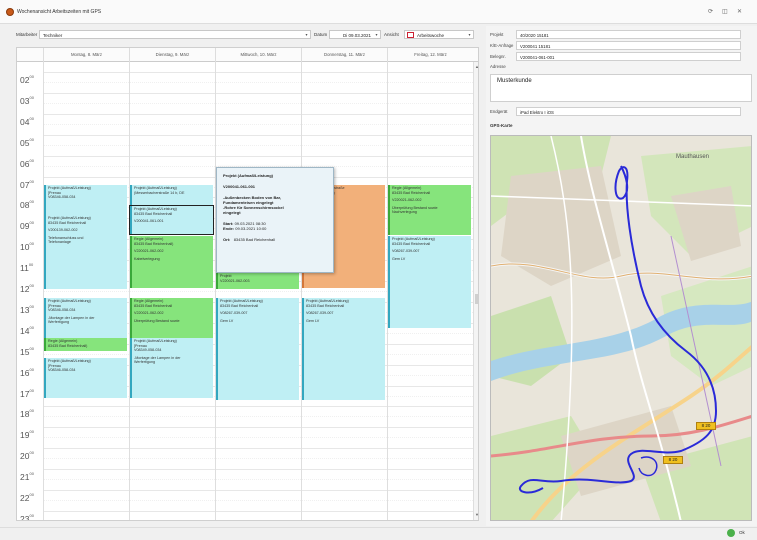 The width and height of the screenshot is (757, 540). Describe the element at coordinates (430, 55) in the screenshot. I see `day-header-friday: Freitag, 12. März` at that location.